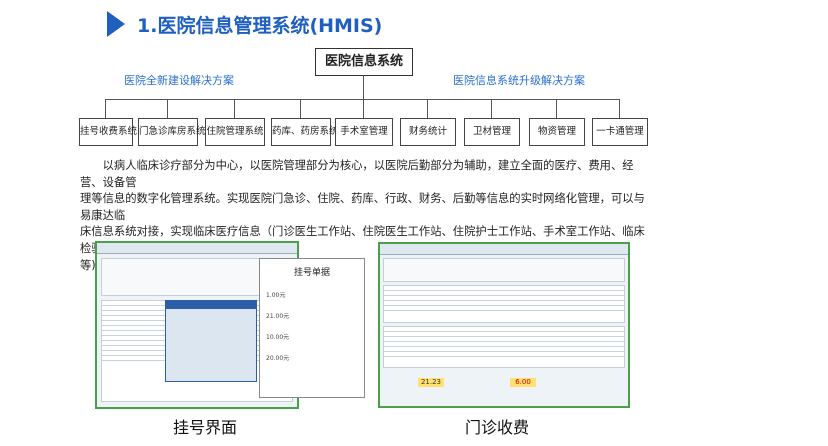  What do you see at coordinates (108, 132) in the screenshot?
I see `module-node-registration: 挂号收费系统` at bounding box center [108, 132].